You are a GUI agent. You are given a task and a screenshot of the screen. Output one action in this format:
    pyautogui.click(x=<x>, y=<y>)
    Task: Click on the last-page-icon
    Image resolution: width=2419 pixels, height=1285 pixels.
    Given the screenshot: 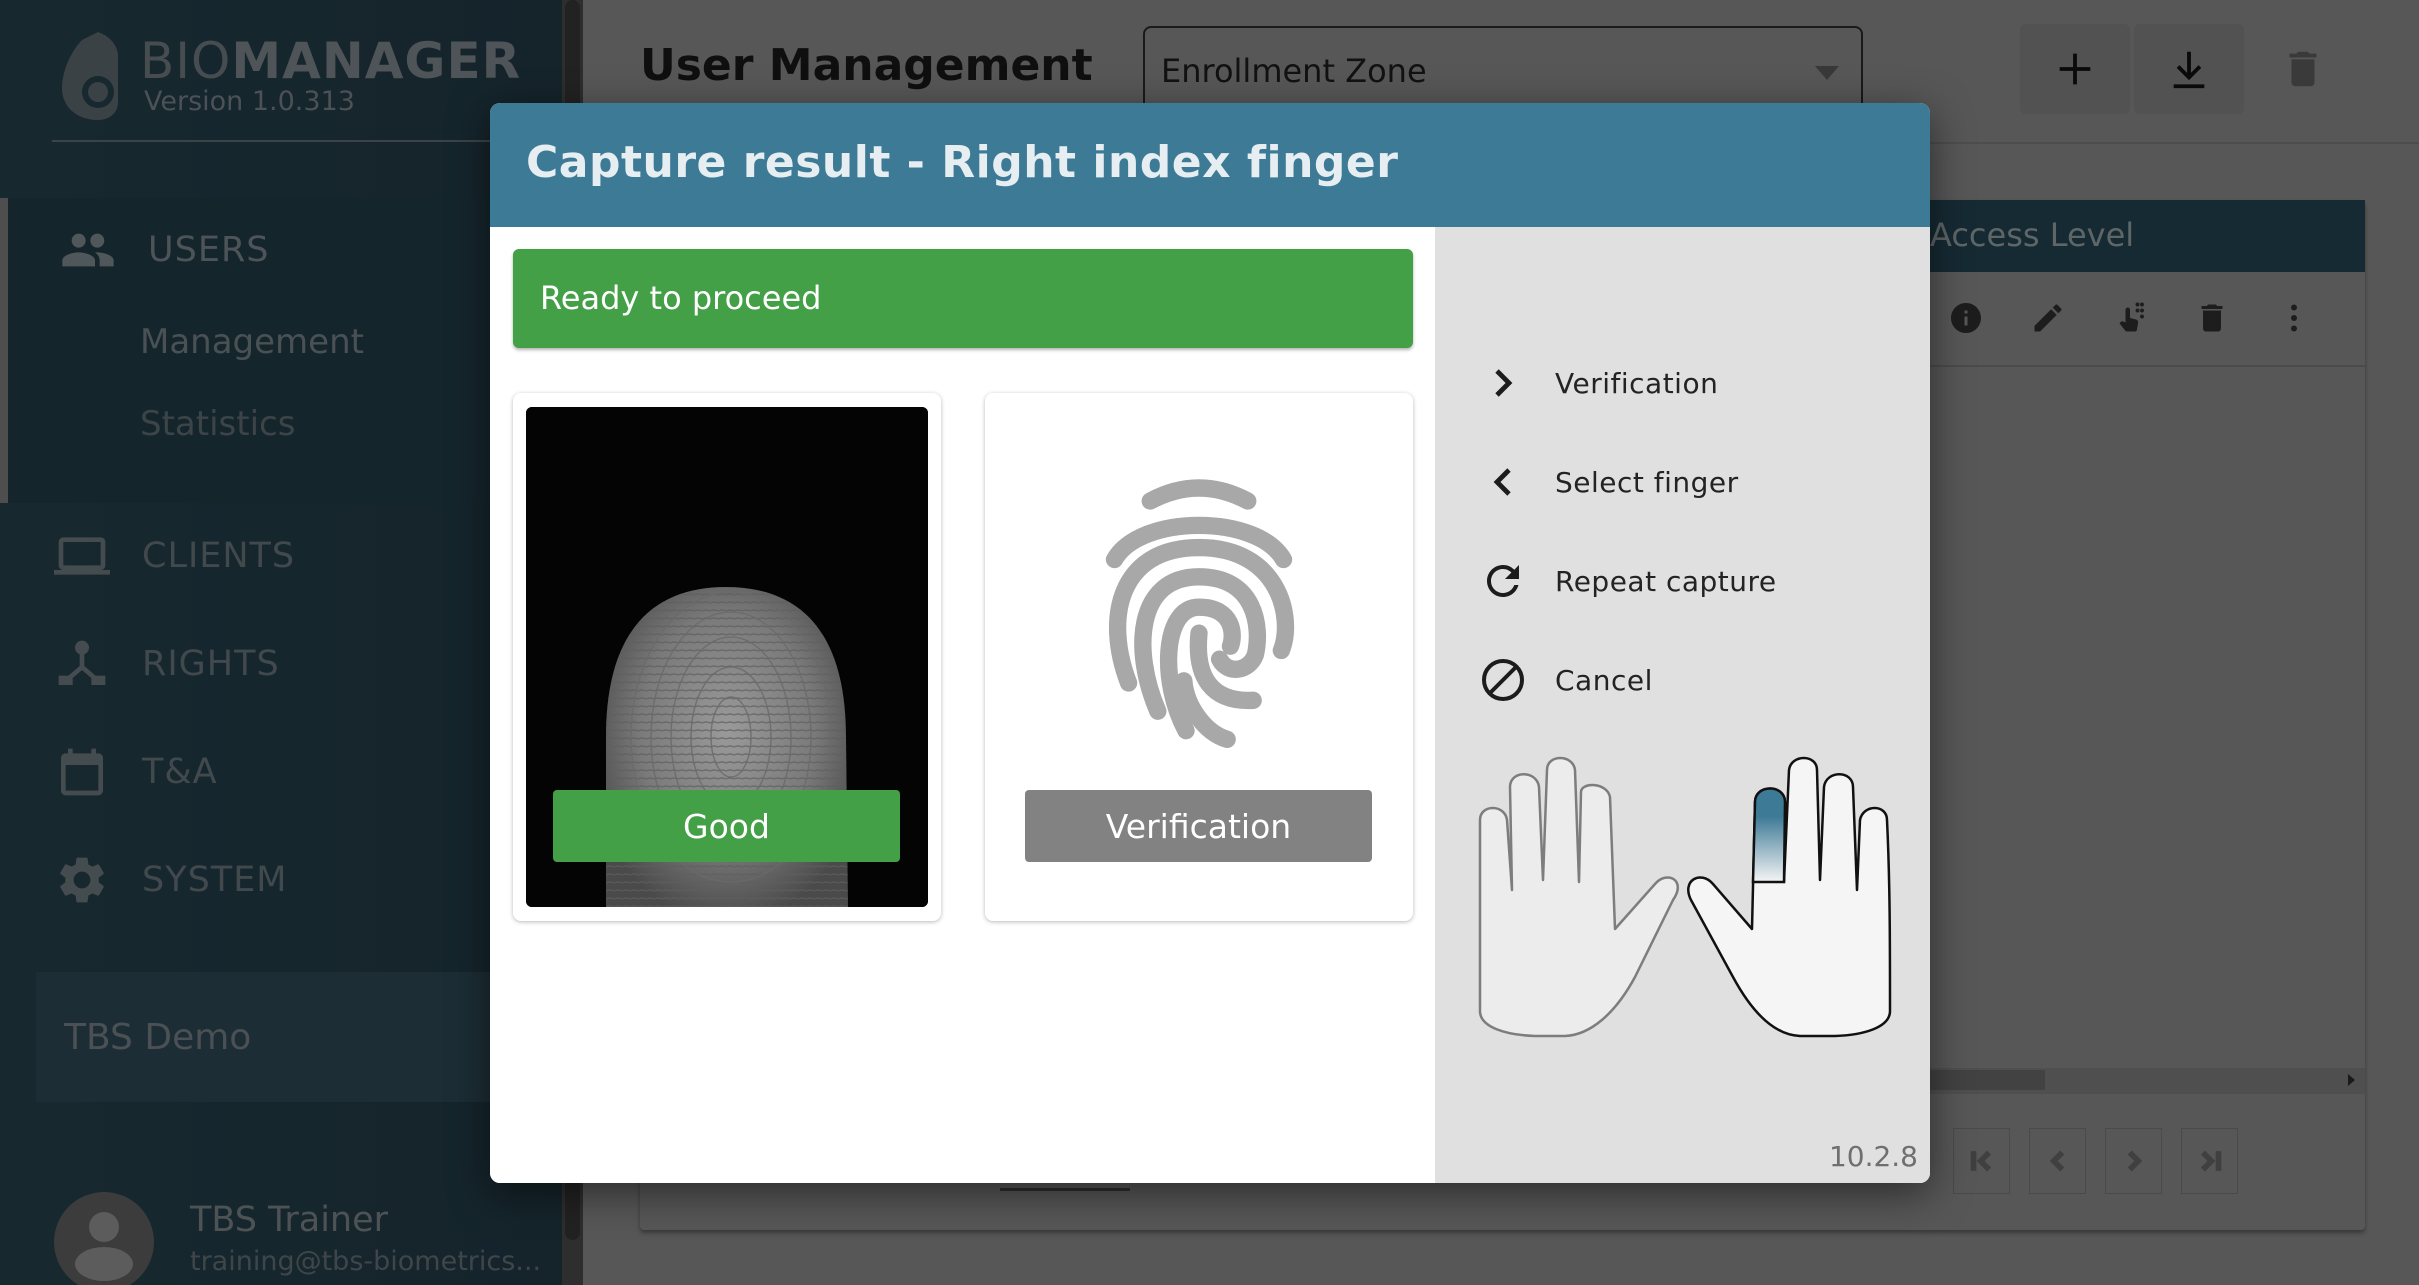 What is the action you would take?
    pyautogui.click(x=2210, y=1161)
    